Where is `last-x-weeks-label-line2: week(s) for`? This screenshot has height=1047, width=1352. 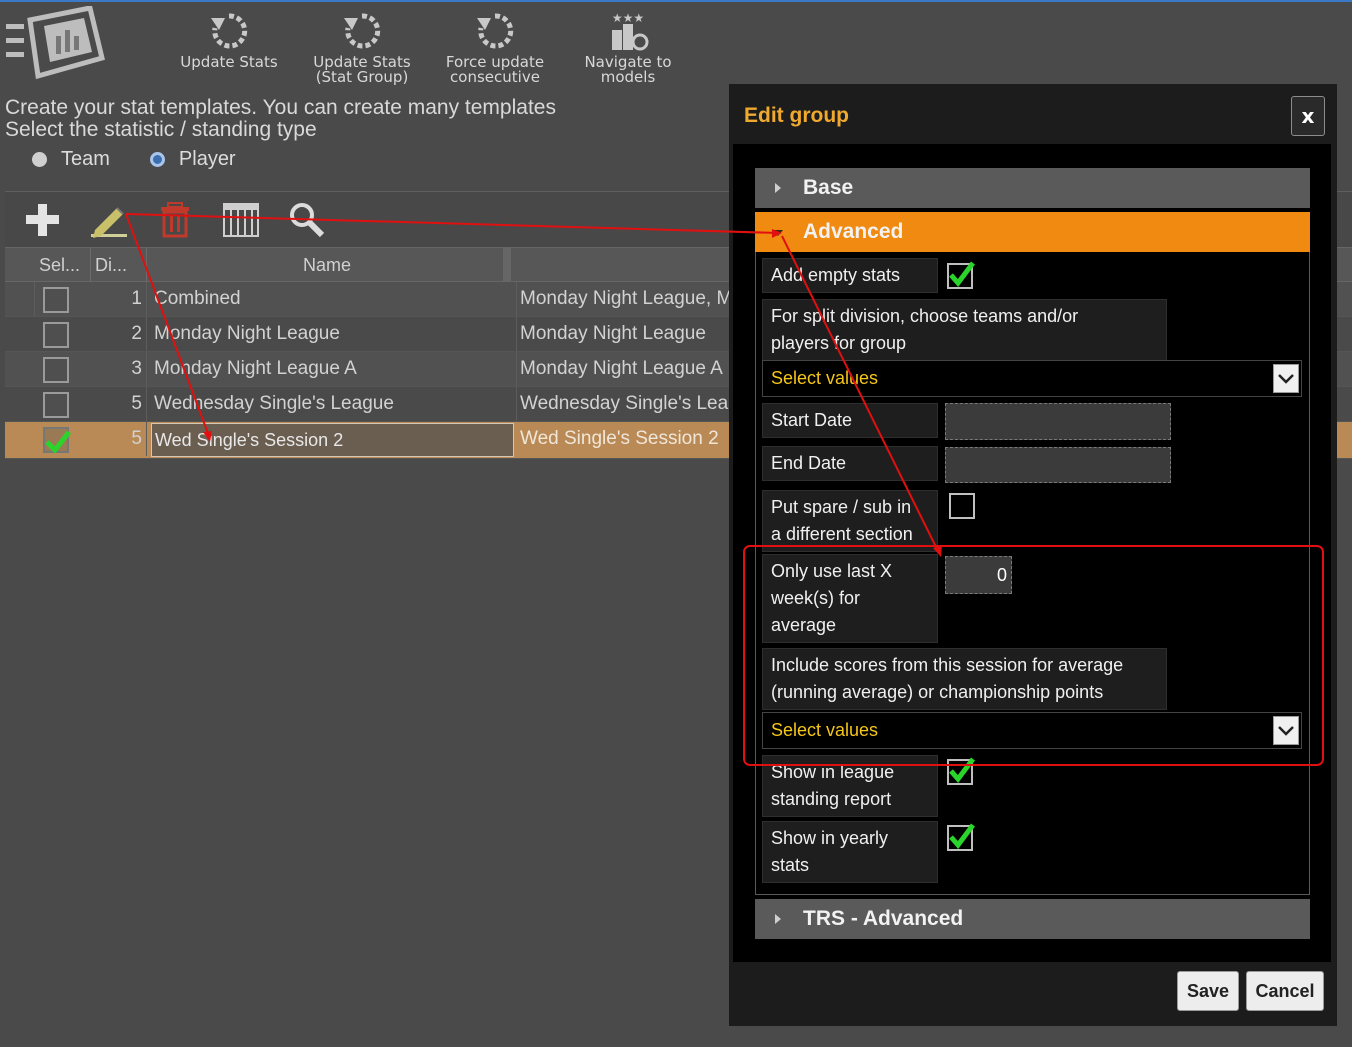
last-x-weeks-label-line2: week(s) for is located at coordinates (816, 598).